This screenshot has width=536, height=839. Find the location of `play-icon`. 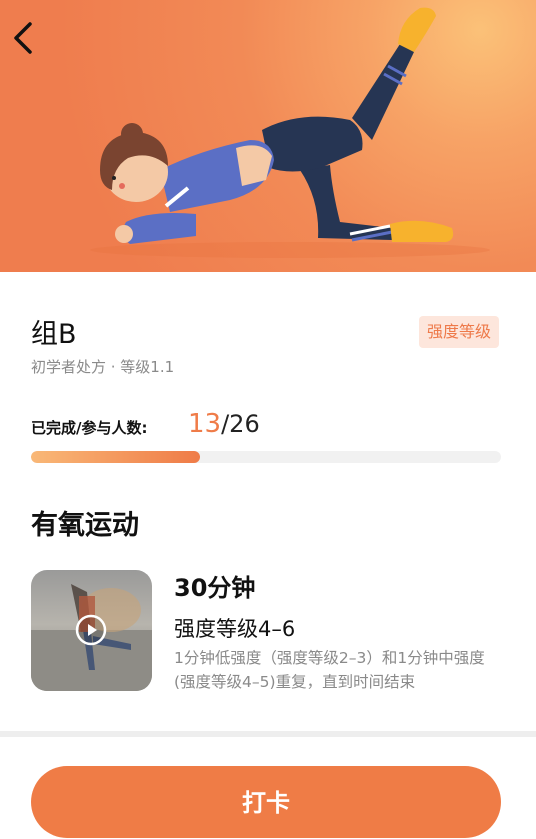

play-icon is located at coordinates (91, 630).